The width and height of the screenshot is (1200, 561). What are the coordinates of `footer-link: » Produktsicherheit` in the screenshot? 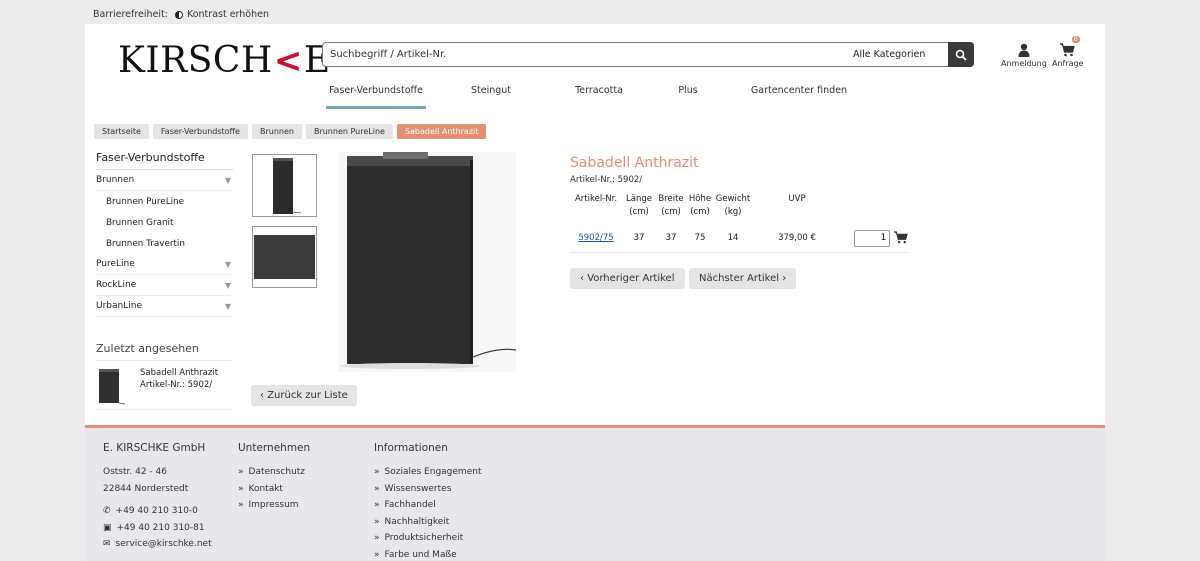 It's located at (427, 538).